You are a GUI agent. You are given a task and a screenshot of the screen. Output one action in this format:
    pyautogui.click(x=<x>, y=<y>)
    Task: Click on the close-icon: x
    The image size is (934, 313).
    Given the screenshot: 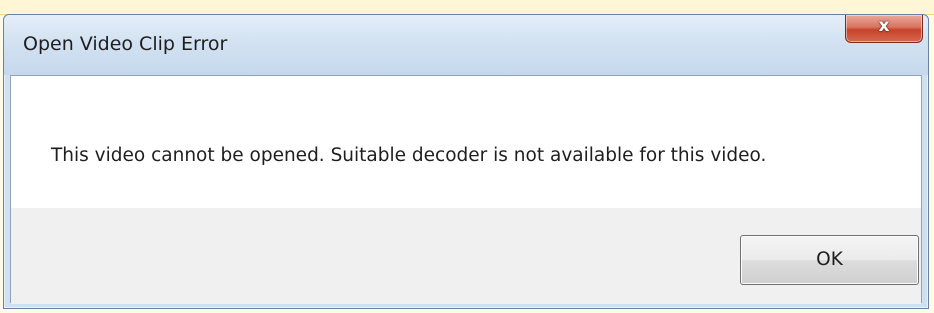 What is the action you would take?
    pyautogui.click(x=884, y=26)
    